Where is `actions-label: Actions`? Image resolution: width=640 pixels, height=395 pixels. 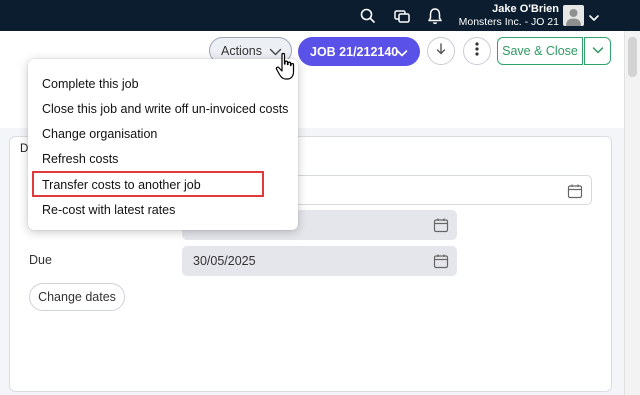 actions-label: Actions is located at coordinates (241, 50).